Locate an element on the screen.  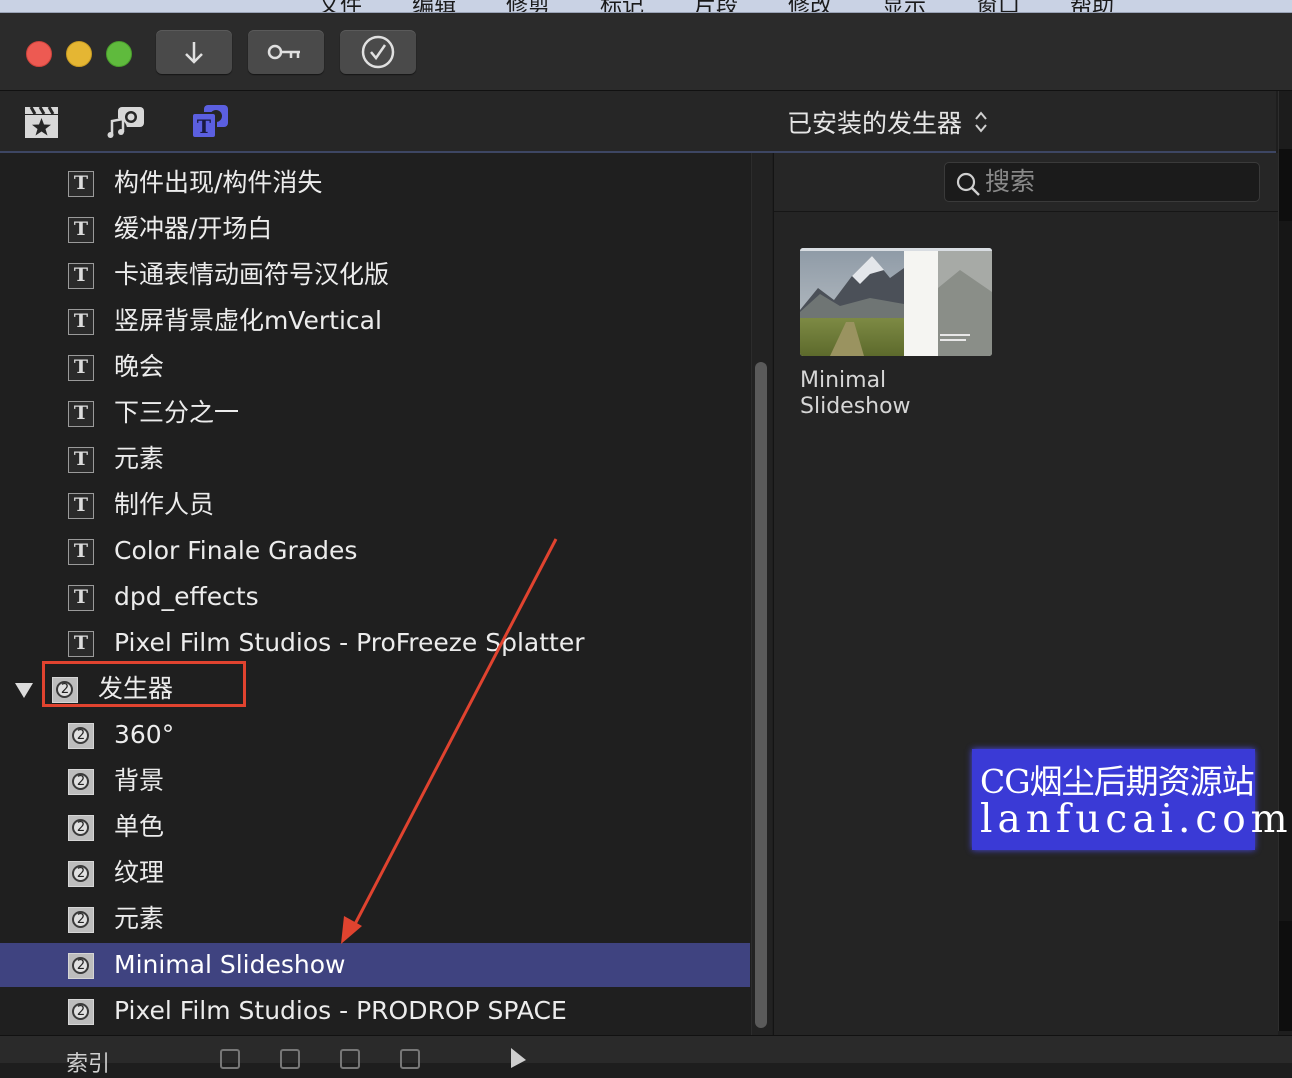
clapper-star-icon is located at coordinates (42, 121).